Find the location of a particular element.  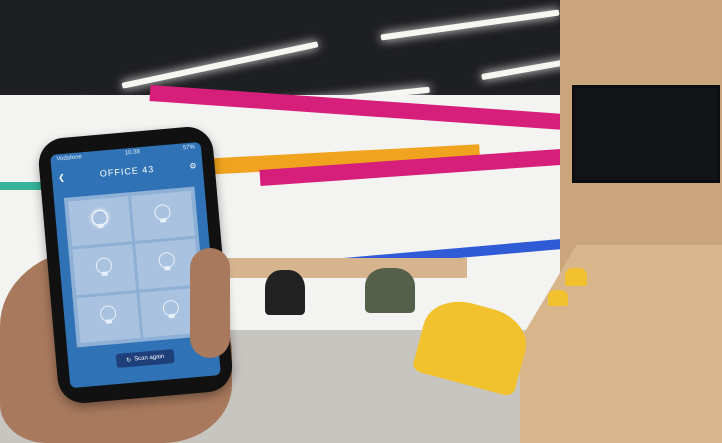

wall-tv is located at coordinates (646, 134).